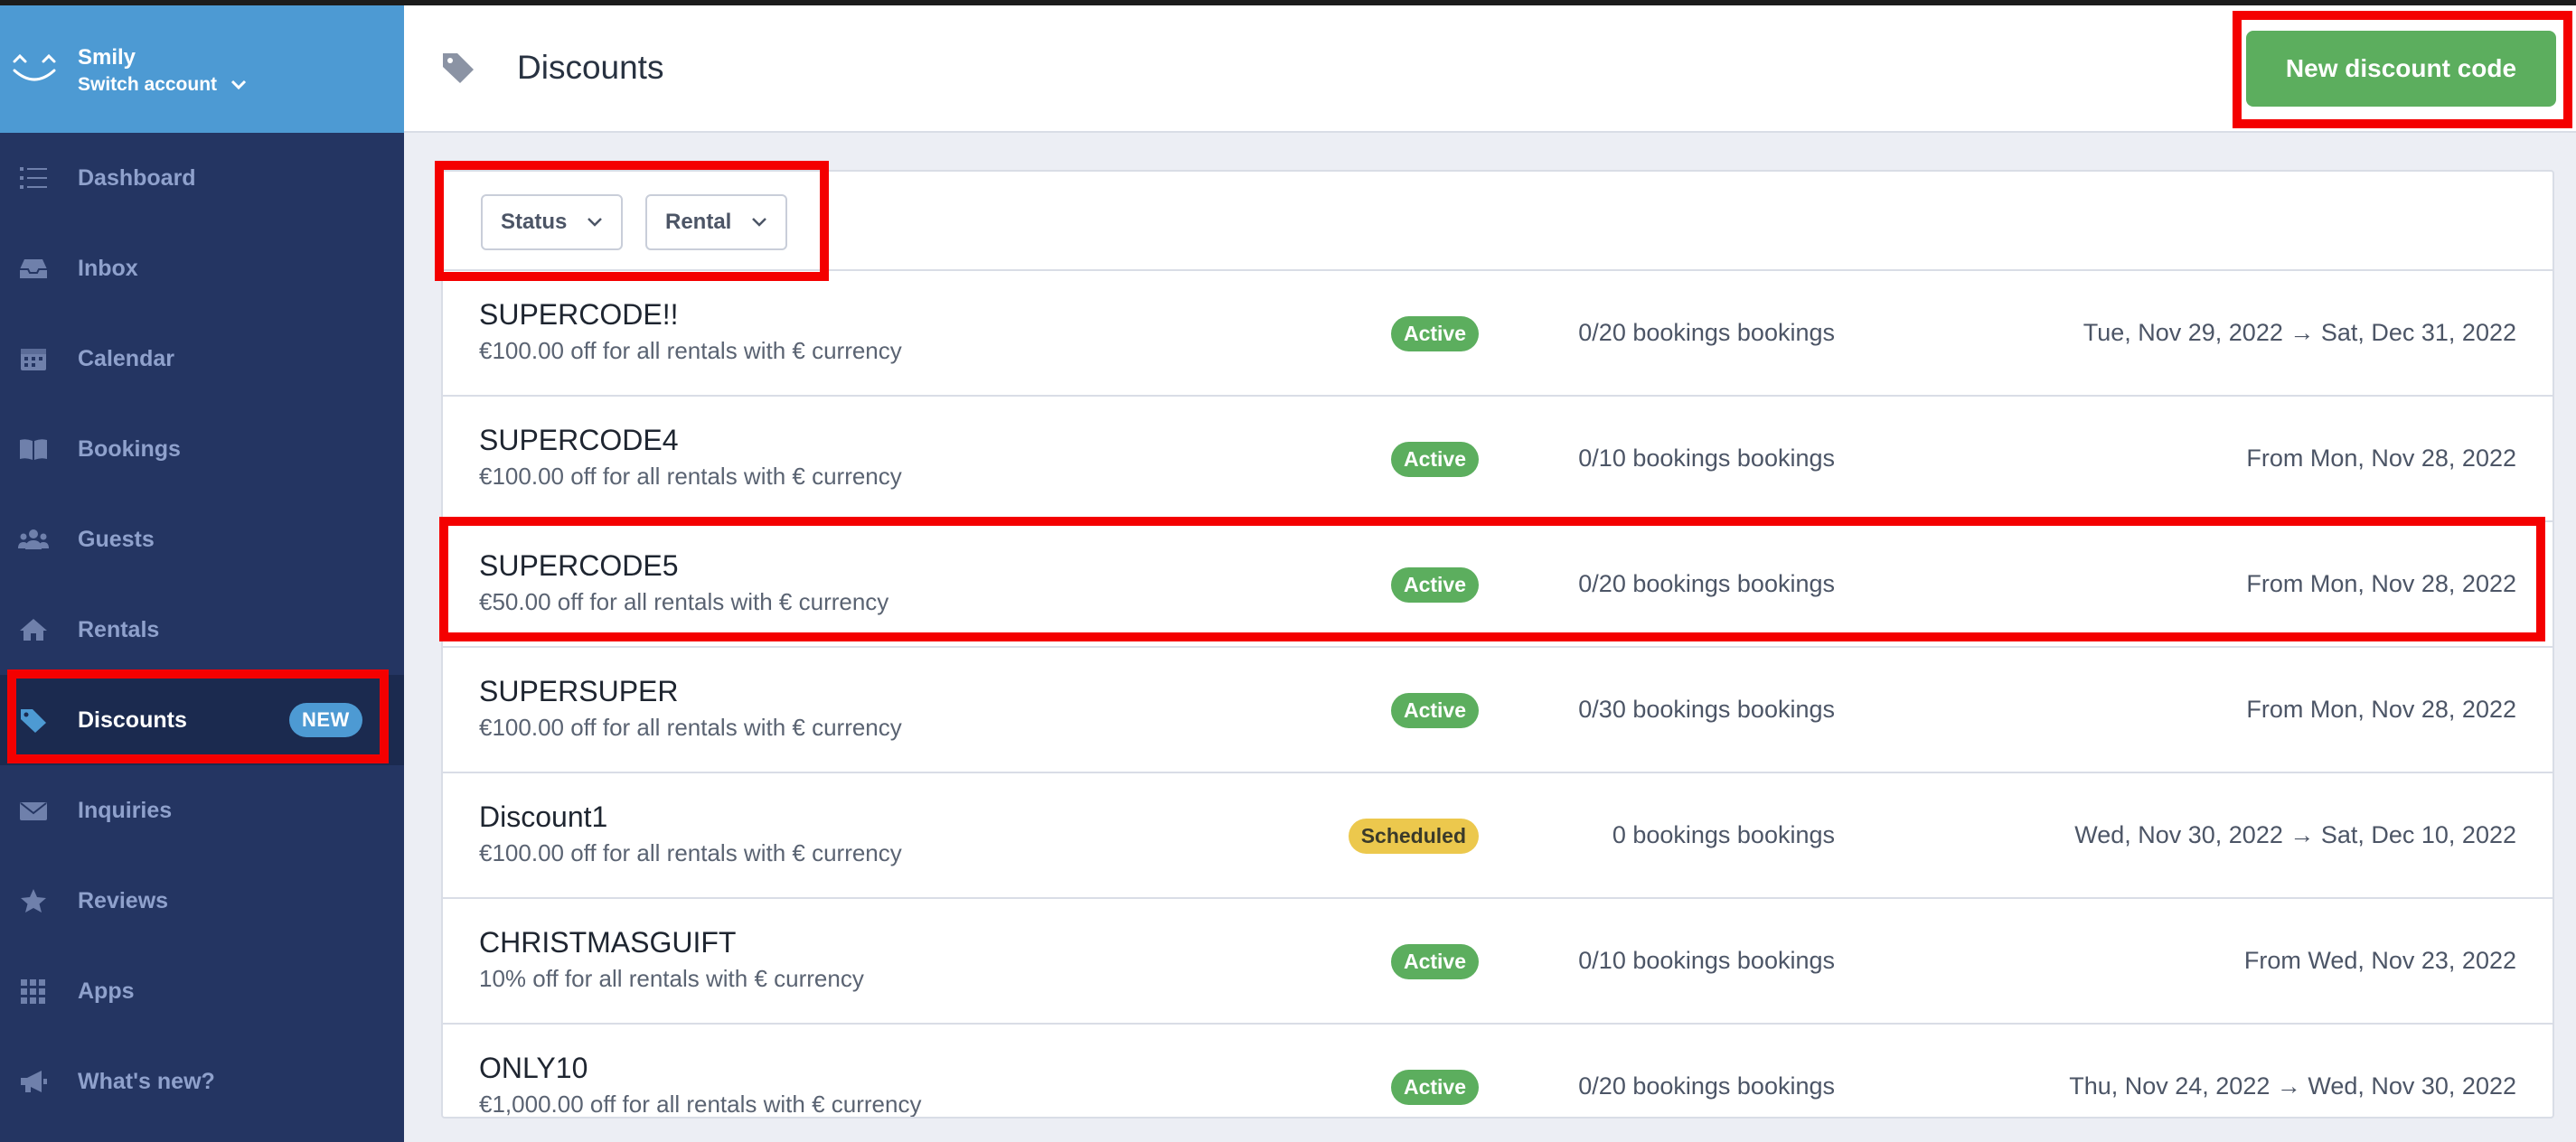  What do you see at coordinates (130, 448) in the screenshot?
I see `sidebar-item-label: Bookings` at bounding box center [130, 448].